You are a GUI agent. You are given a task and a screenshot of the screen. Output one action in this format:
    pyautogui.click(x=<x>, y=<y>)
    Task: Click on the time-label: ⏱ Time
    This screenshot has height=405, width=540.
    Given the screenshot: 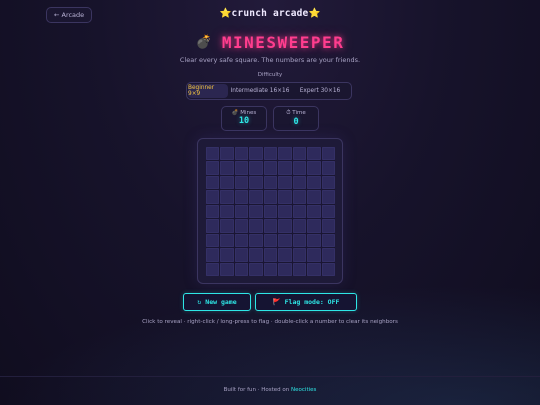 What is the action you would take?
    pyautogui.click(x=296, y=113)
    